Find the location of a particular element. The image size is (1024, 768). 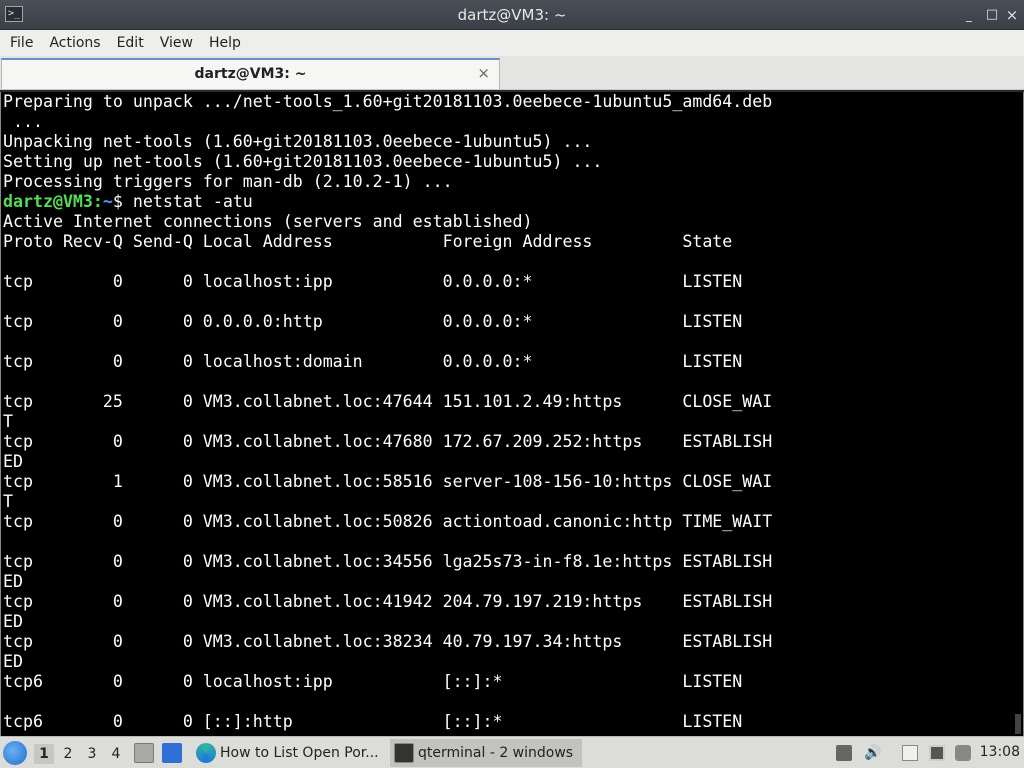

prompt-symbol: $ is located at coordinates (117, 201).